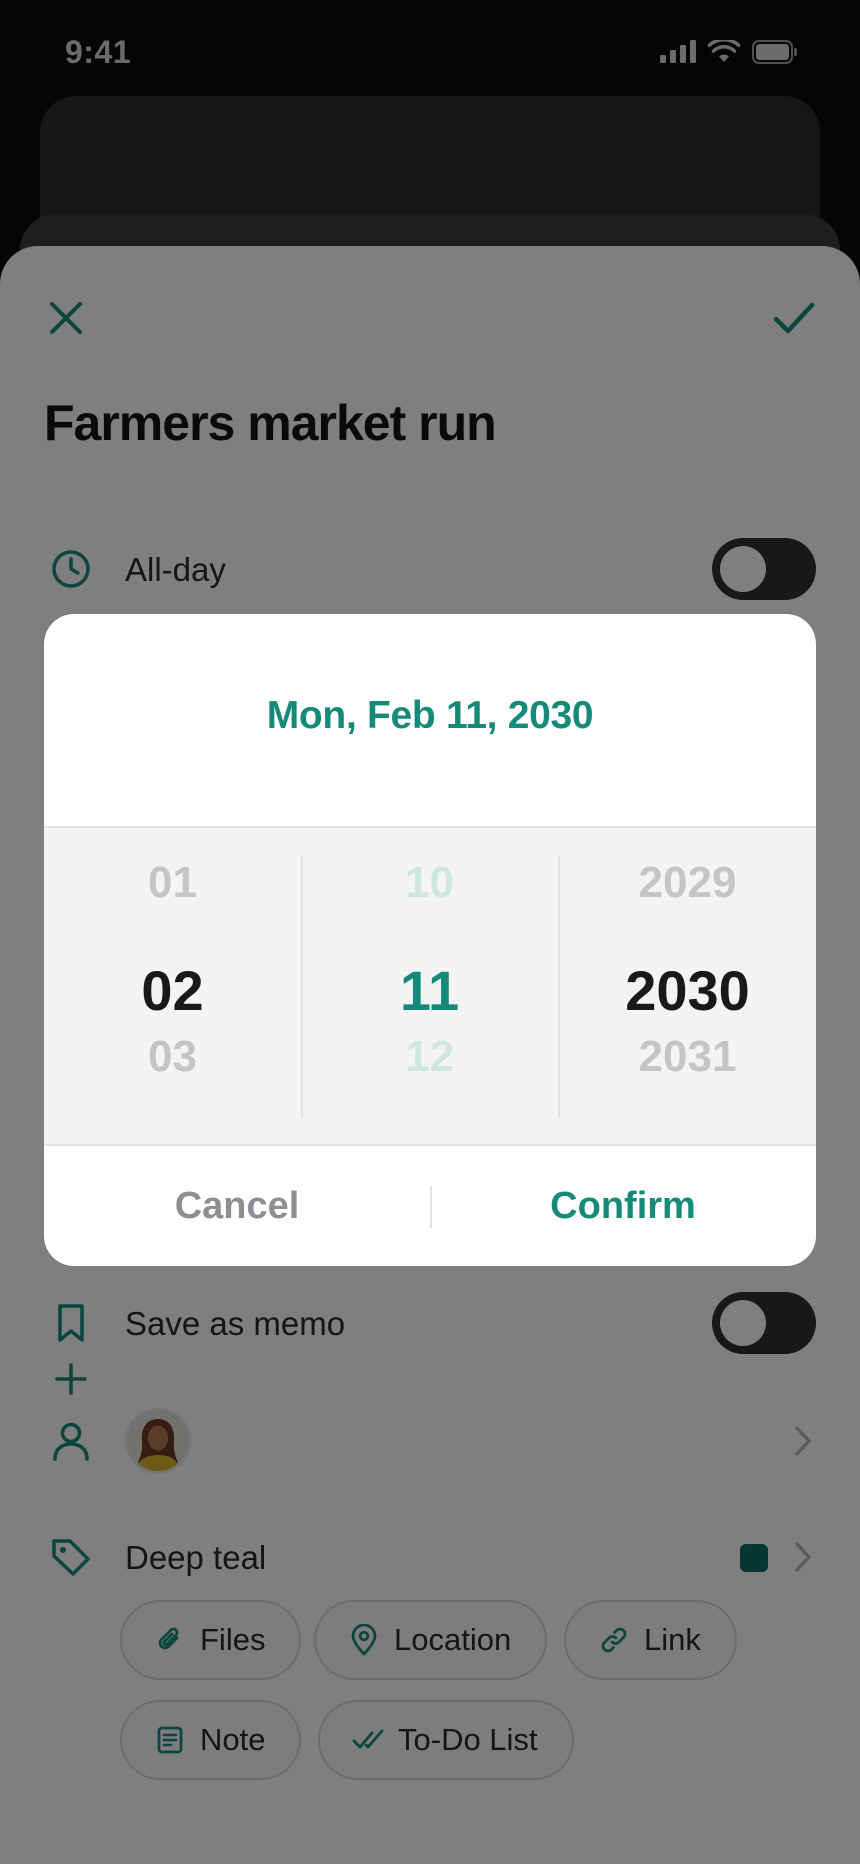 The width and height of the screenshot is (860, 1864). I want to click on month-current: 02, so click(172, 990).